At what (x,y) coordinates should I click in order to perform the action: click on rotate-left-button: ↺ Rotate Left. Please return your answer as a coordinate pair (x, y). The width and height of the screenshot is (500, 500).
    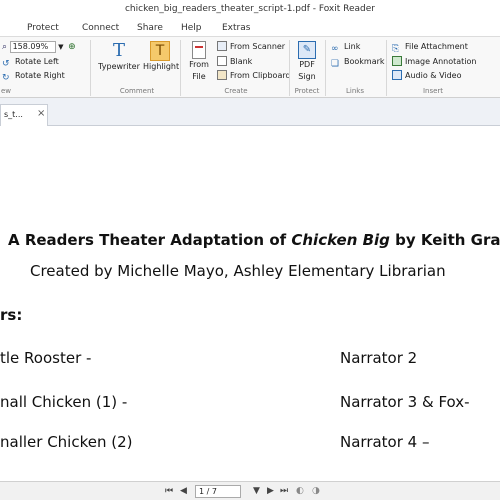
    Looking at the image, I should click on (30, 62).